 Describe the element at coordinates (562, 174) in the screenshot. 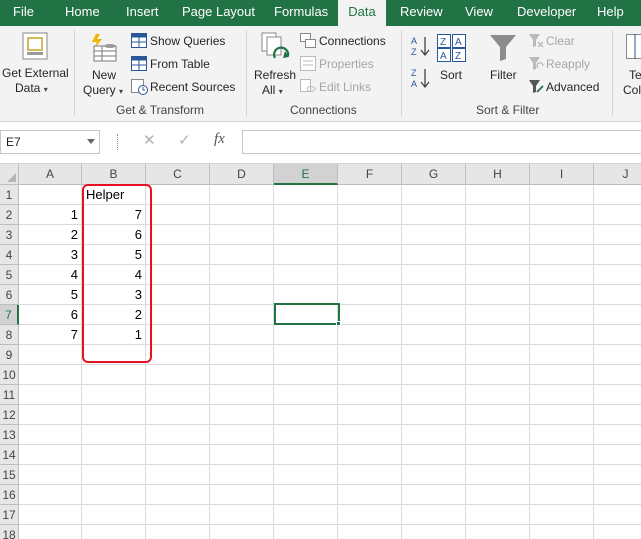

I see `column-header-i: I` at that location.